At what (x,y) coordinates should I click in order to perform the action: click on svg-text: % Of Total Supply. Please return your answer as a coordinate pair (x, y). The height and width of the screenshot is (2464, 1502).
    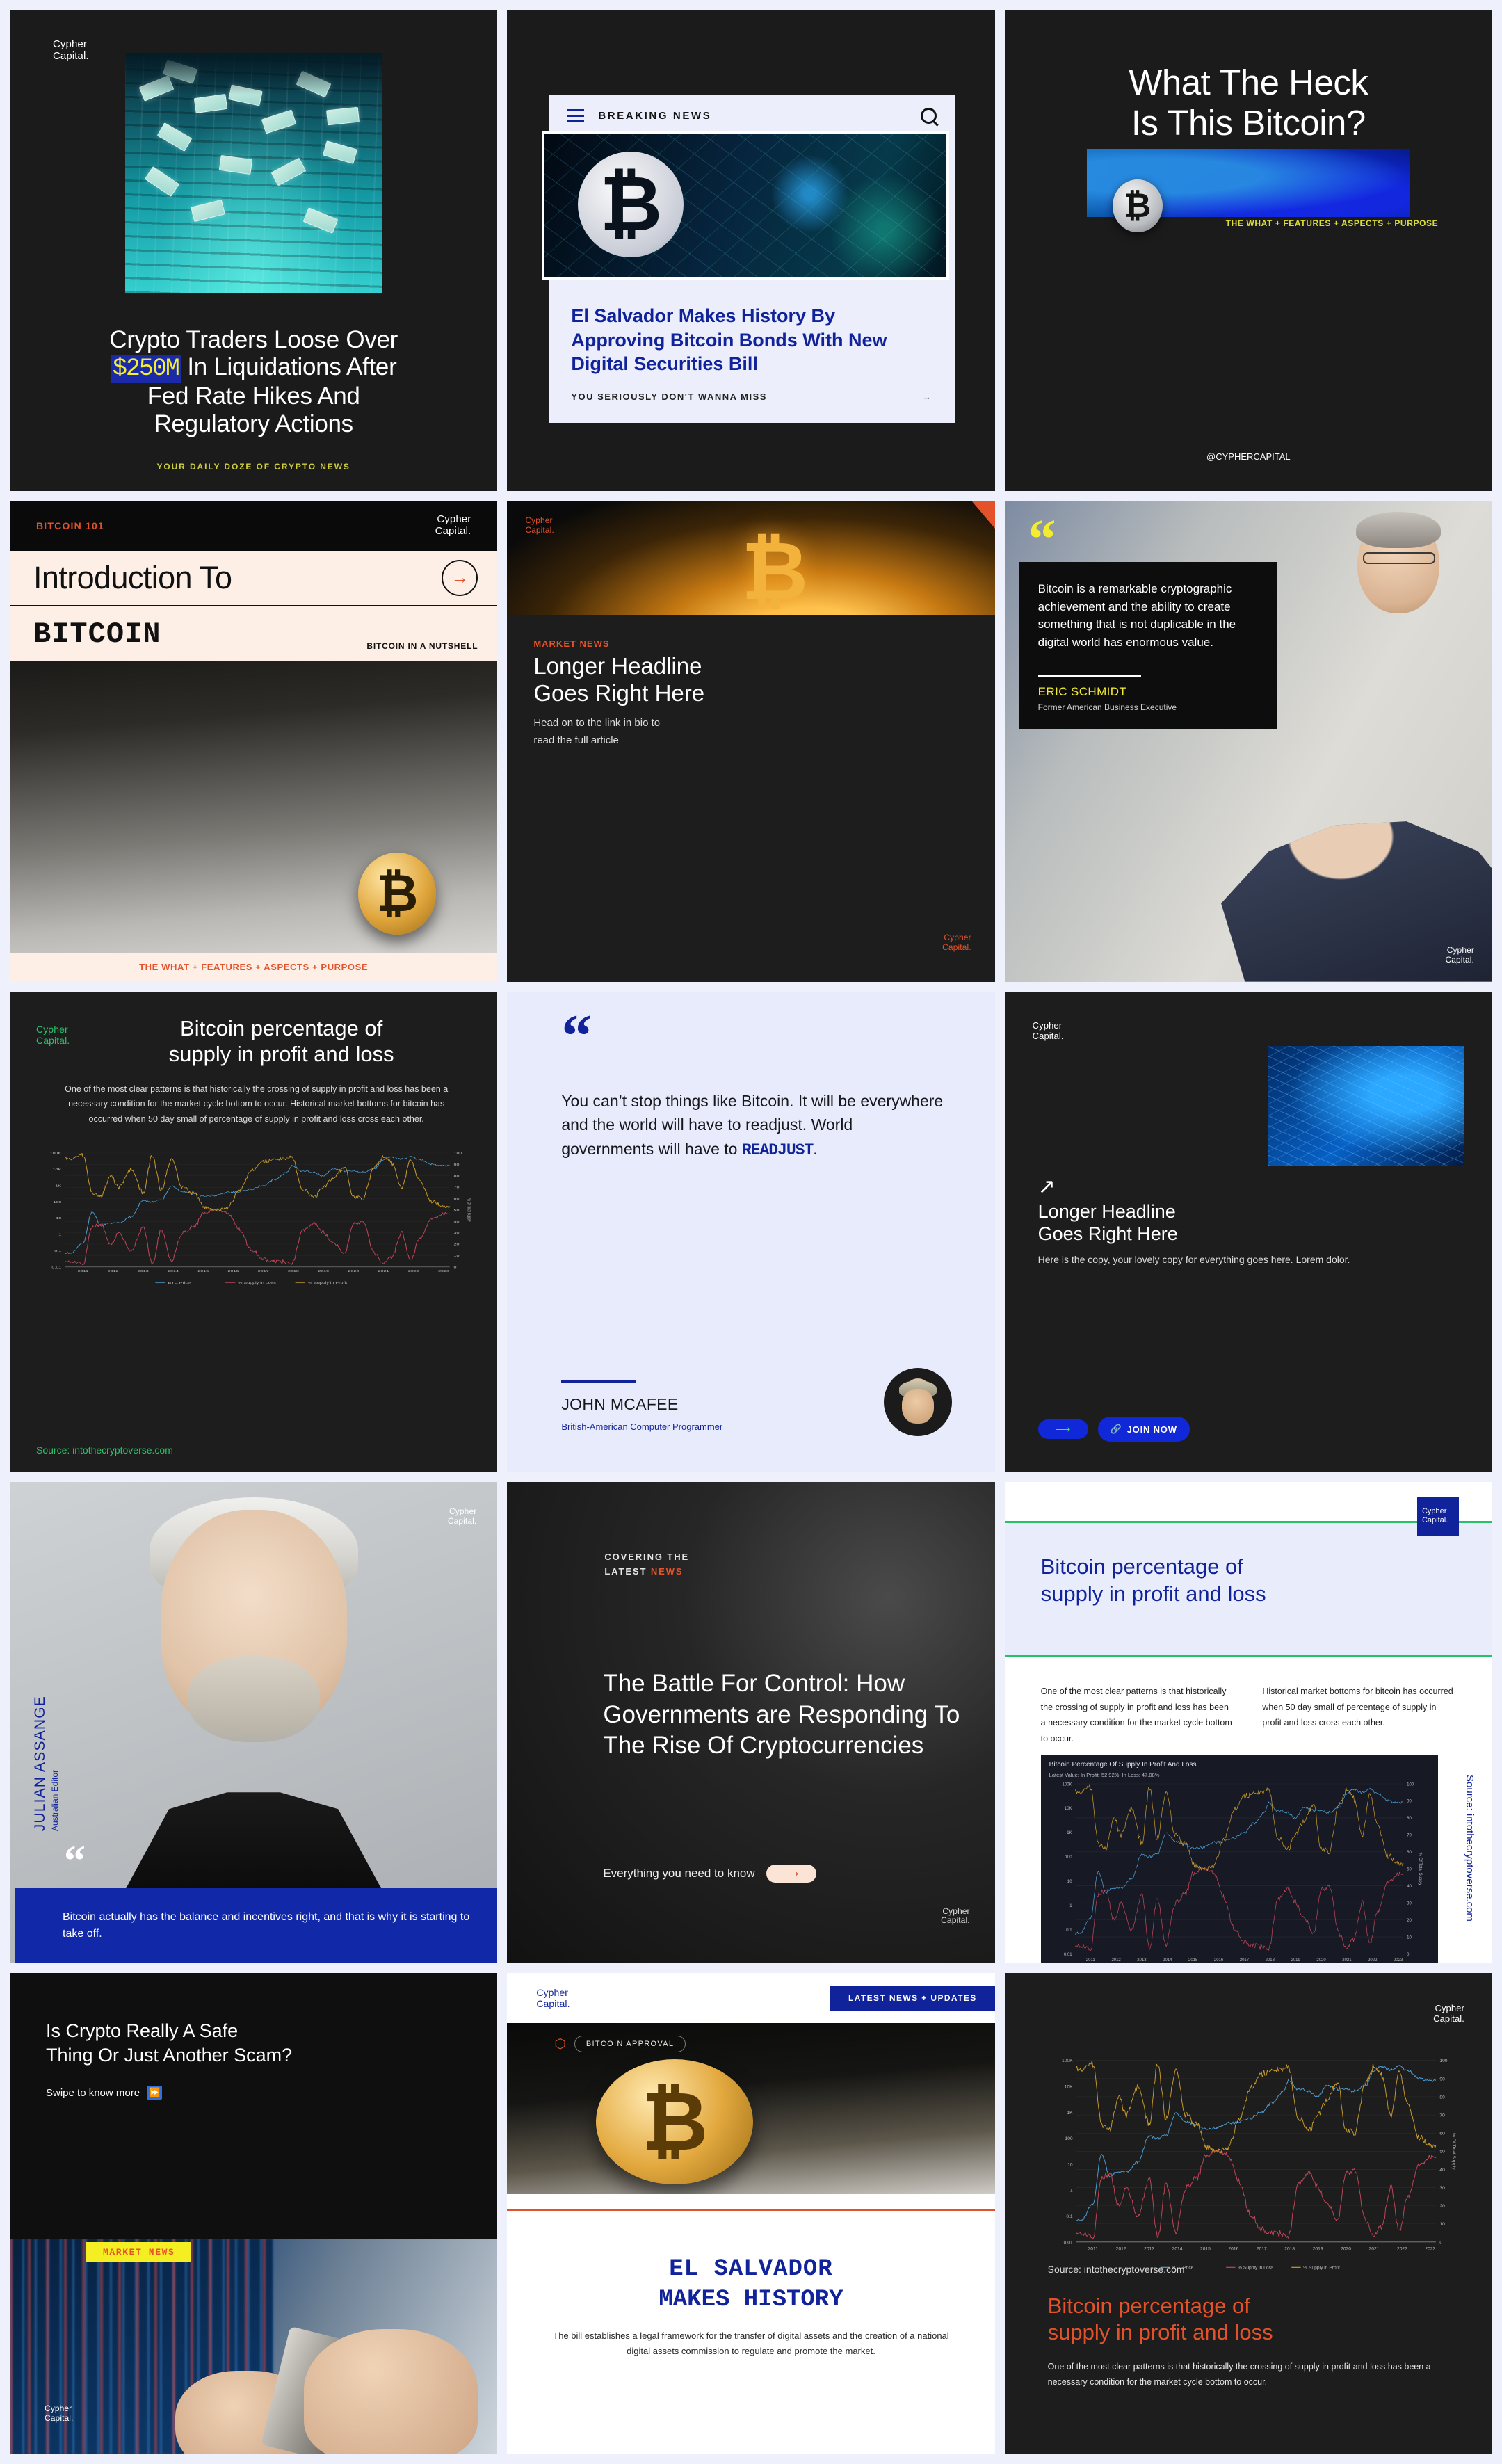
    Looking at the image, I should click on (1453, 2152).